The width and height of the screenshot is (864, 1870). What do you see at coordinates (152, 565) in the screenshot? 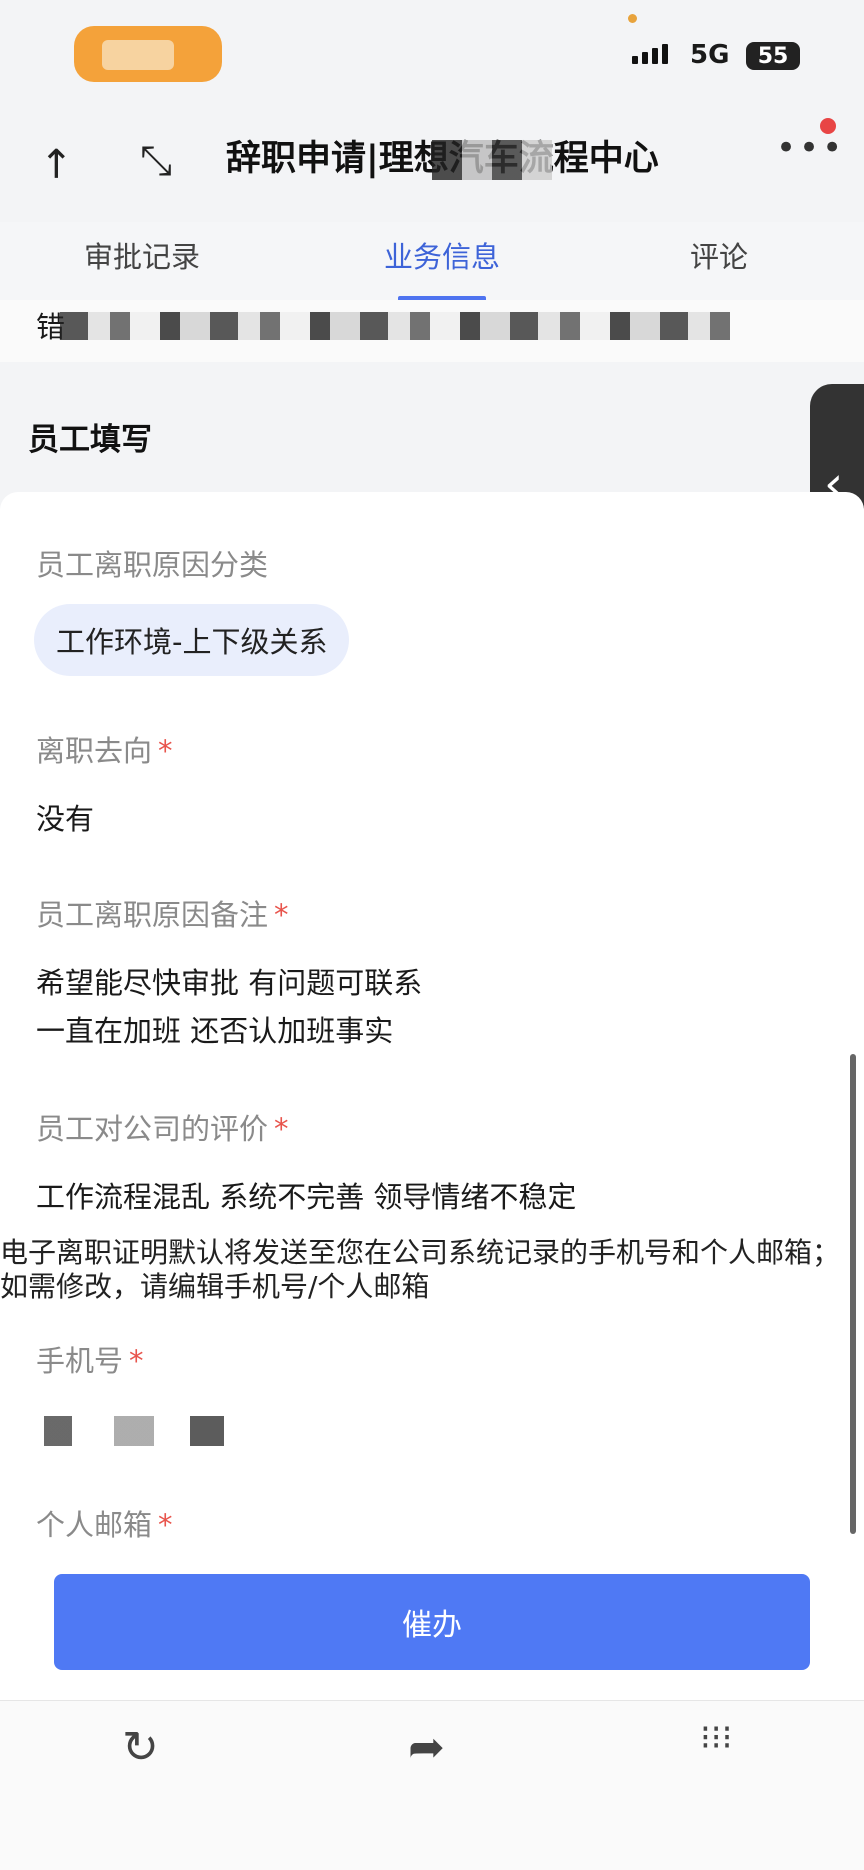
I see `reason-category-label: 员工离职原因分类` at bounding box center [152, 565].